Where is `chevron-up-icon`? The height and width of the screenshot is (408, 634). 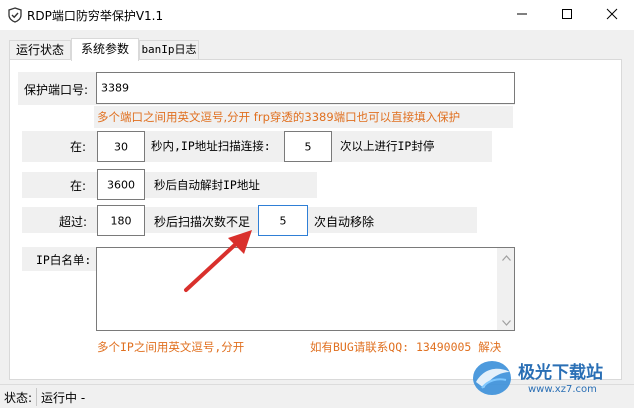
chevron-up-icon is located at coordinates (506, 257).